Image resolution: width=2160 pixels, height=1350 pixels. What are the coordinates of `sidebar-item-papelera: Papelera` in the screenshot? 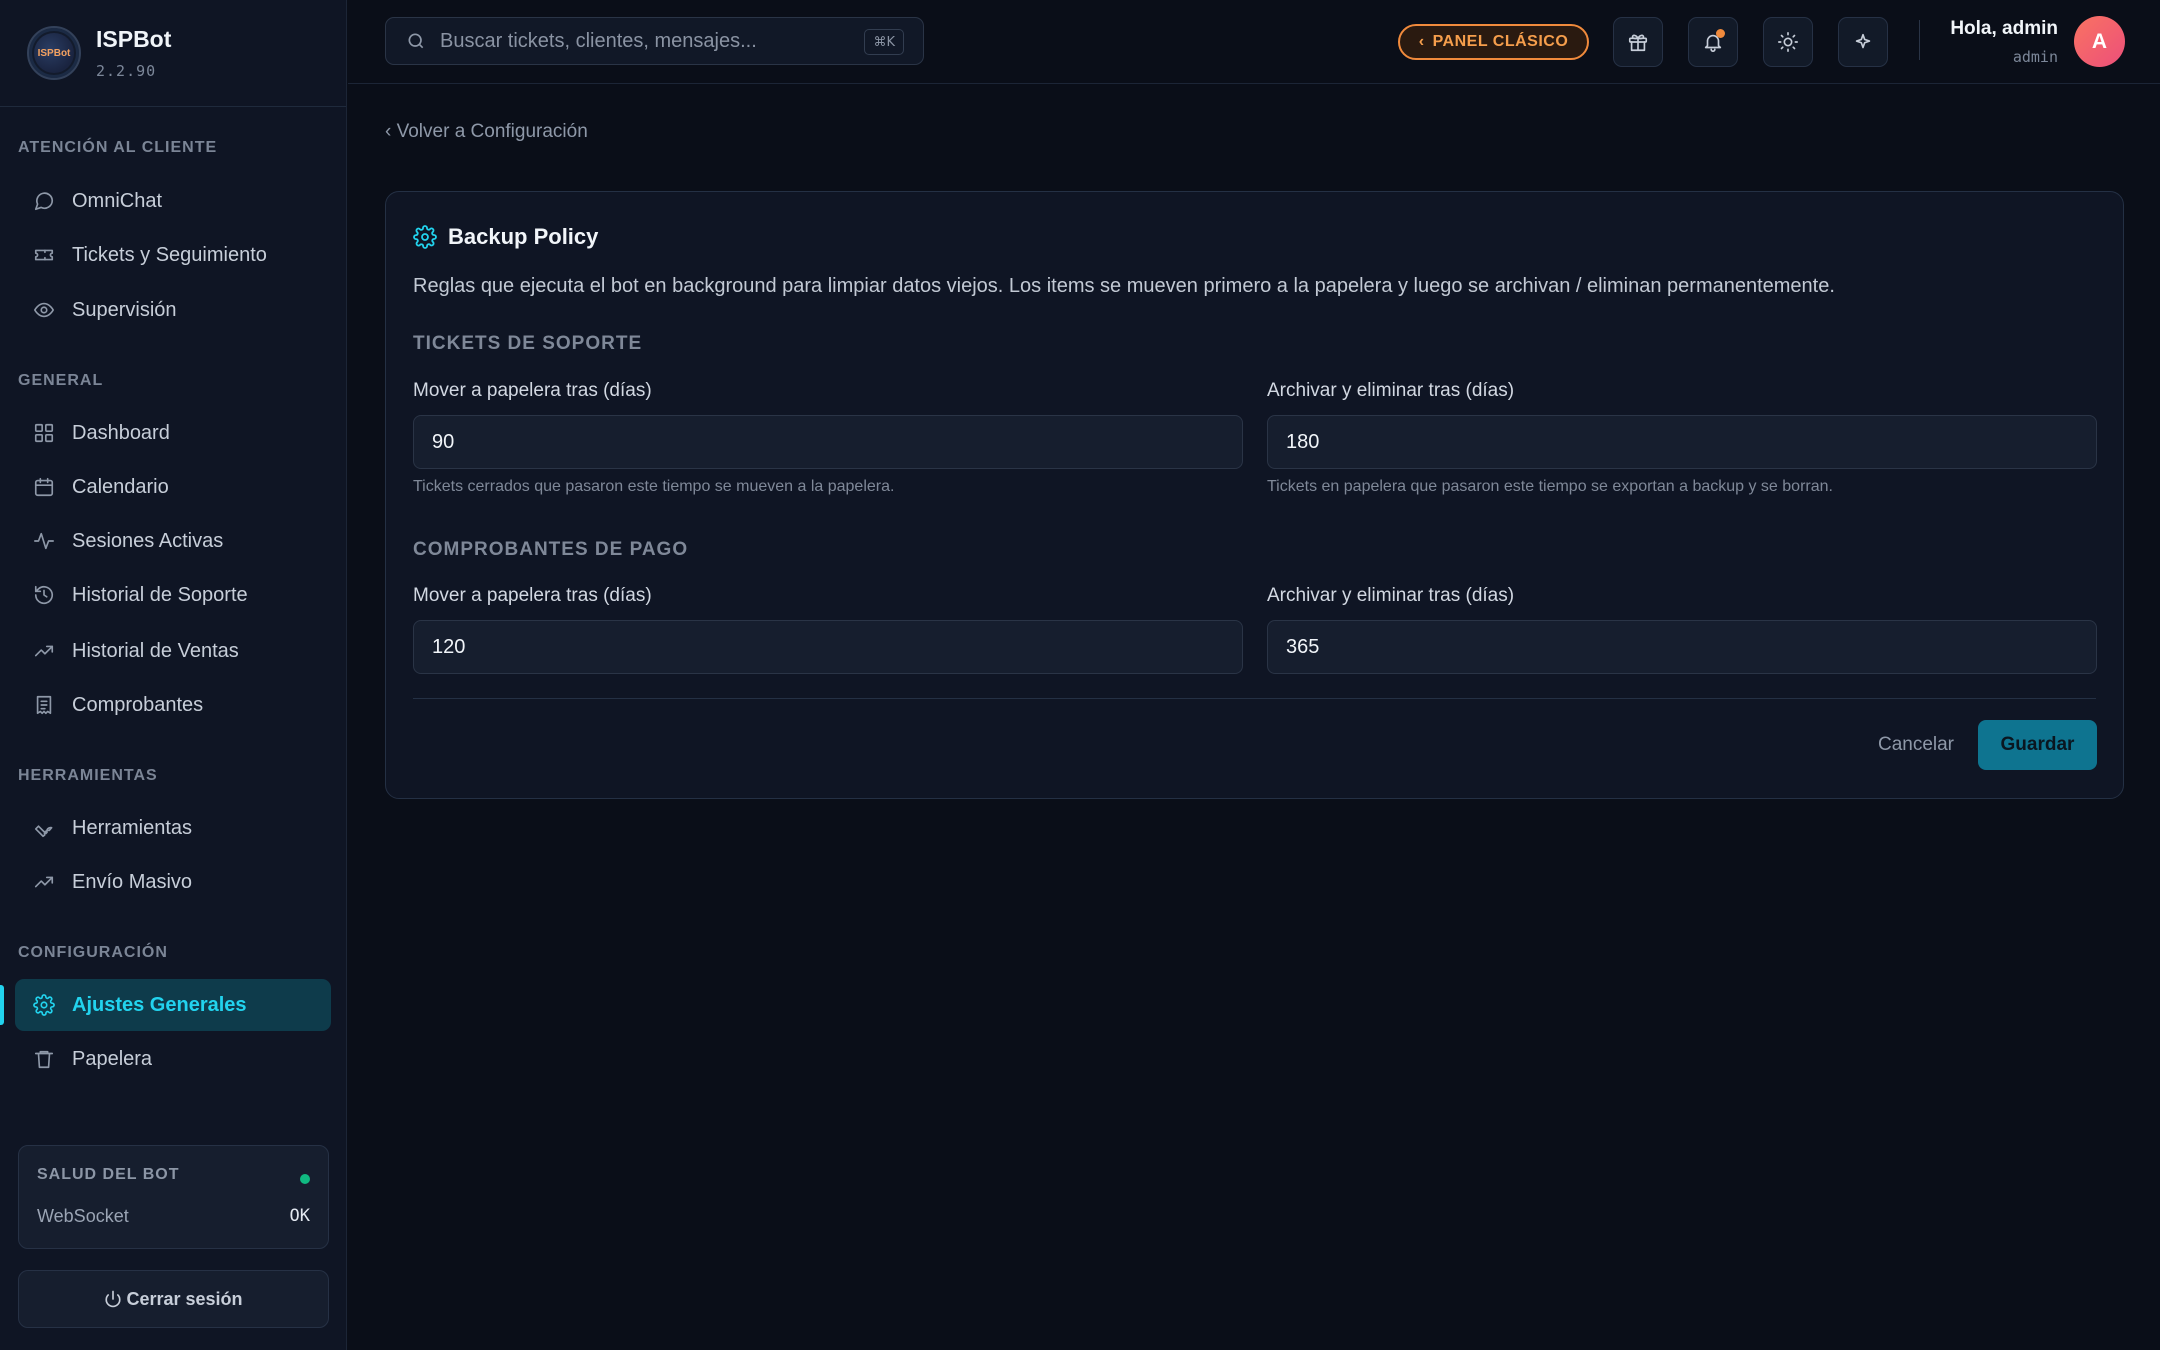 It's located at (173, 1059).